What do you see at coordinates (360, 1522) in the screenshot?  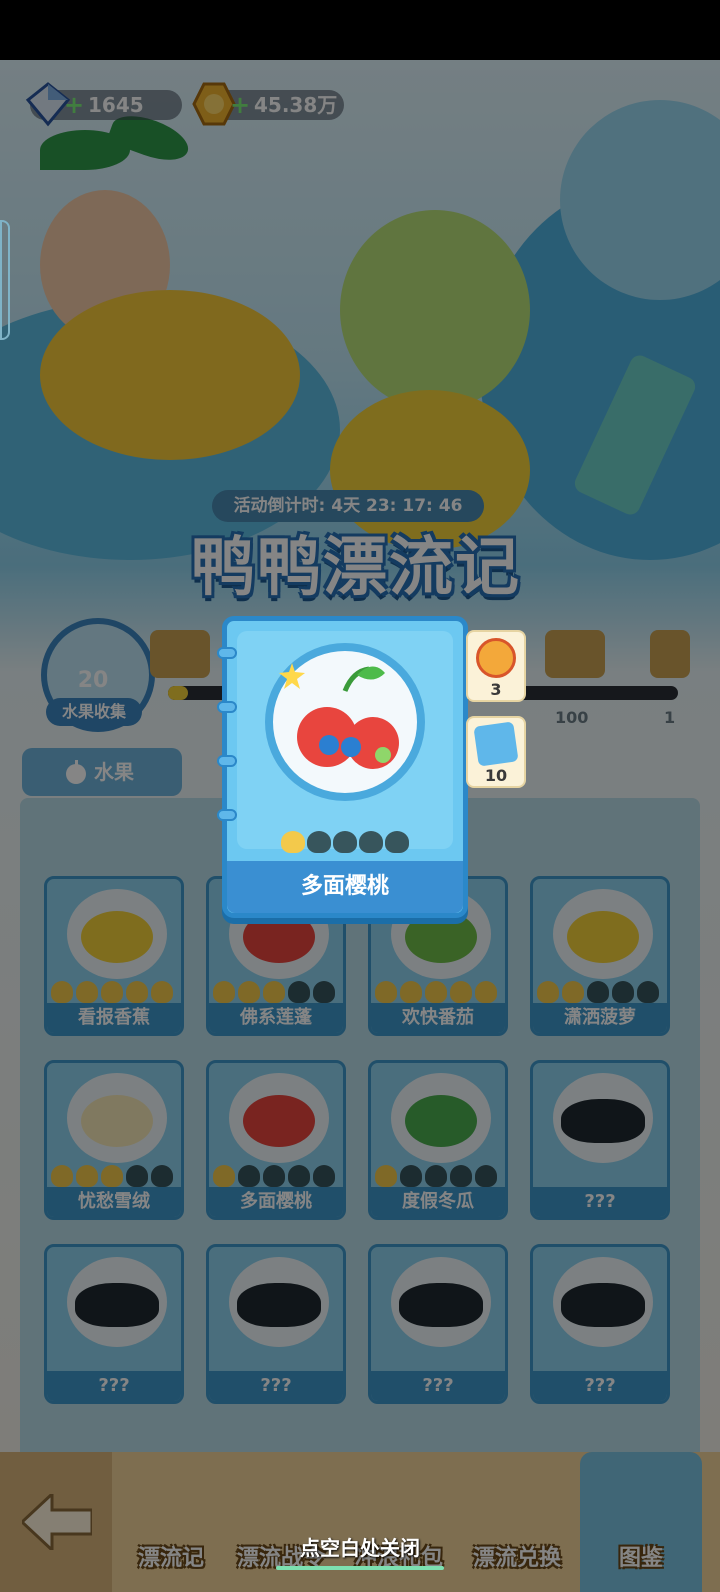 I see `nav-dim` at bounding box center [360, 1522].